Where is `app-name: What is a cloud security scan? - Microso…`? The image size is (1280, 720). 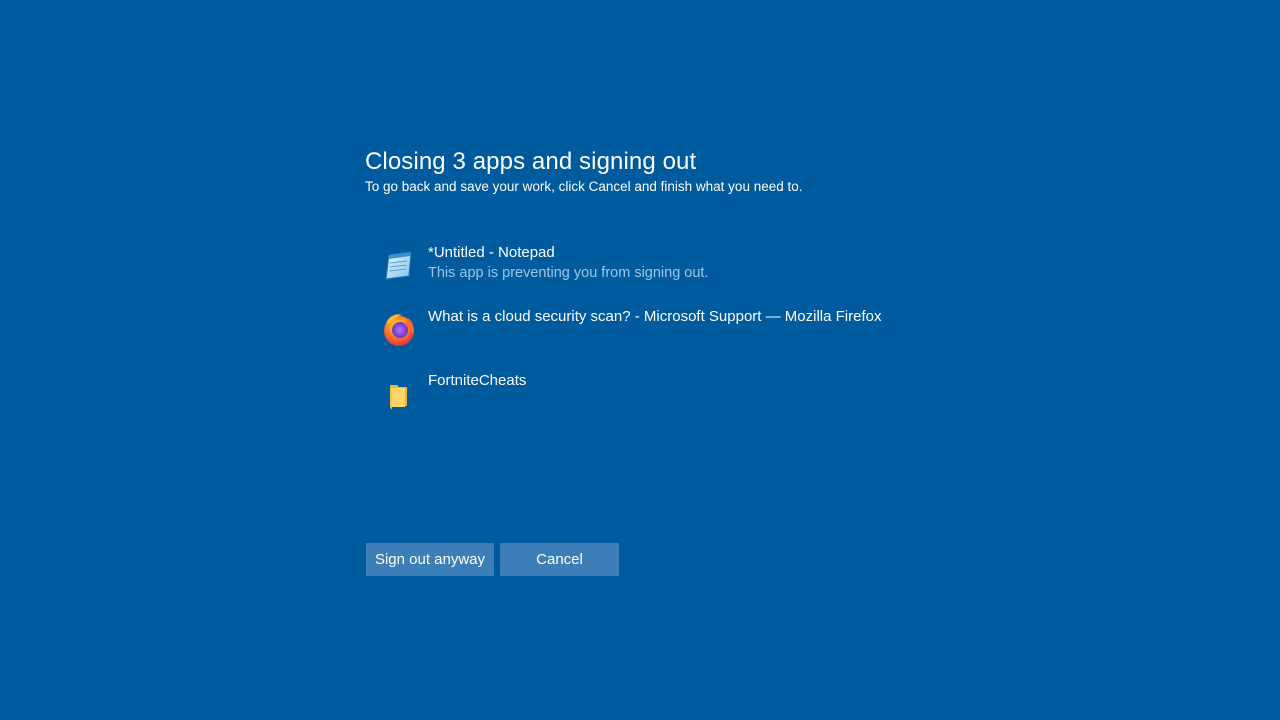 app-name: What is a cloud security scan? - Microso… is located at coordinates (655, 316).